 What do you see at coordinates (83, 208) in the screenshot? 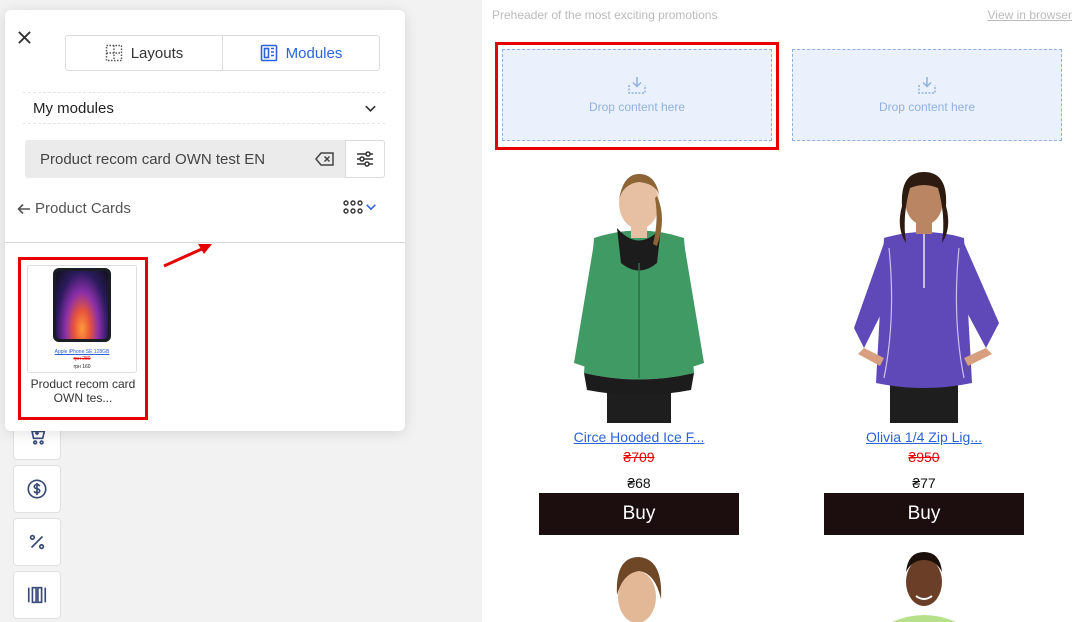
I see `category-label: Product Cards` at bounding box center [83, 208].